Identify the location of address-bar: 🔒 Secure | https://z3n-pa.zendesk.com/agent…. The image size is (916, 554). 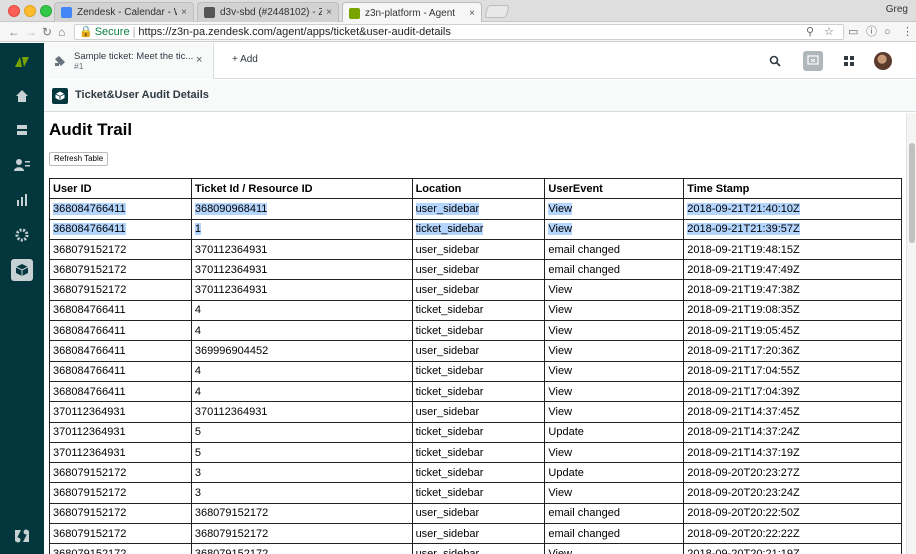
(459, 32).